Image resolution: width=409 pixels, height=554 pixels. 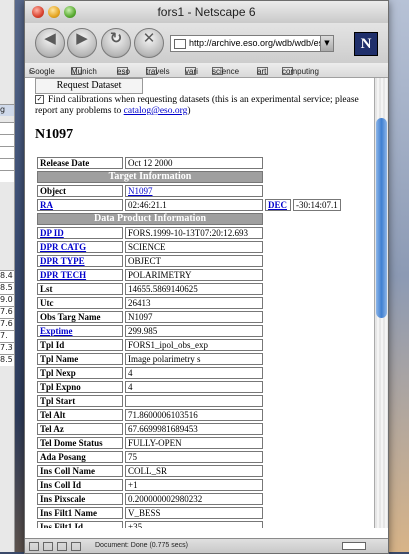 What do you see at coordinates (76, 546) in the screenshot?
I see `address-book-icon` at bounding box center [76, 546].